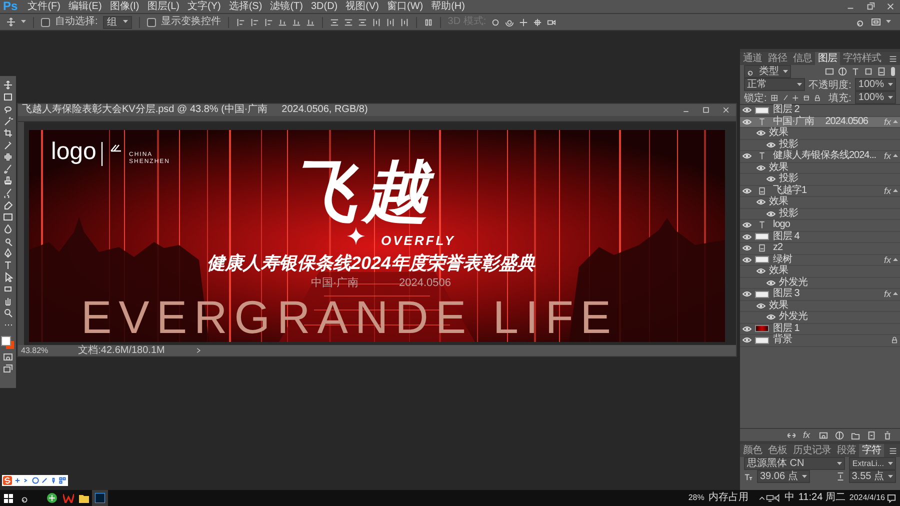 This screenshot has height=506, width=900. Describe the element at coordinates (806, 435) in the screenshot. I see `add-style-button: fx` at that location.